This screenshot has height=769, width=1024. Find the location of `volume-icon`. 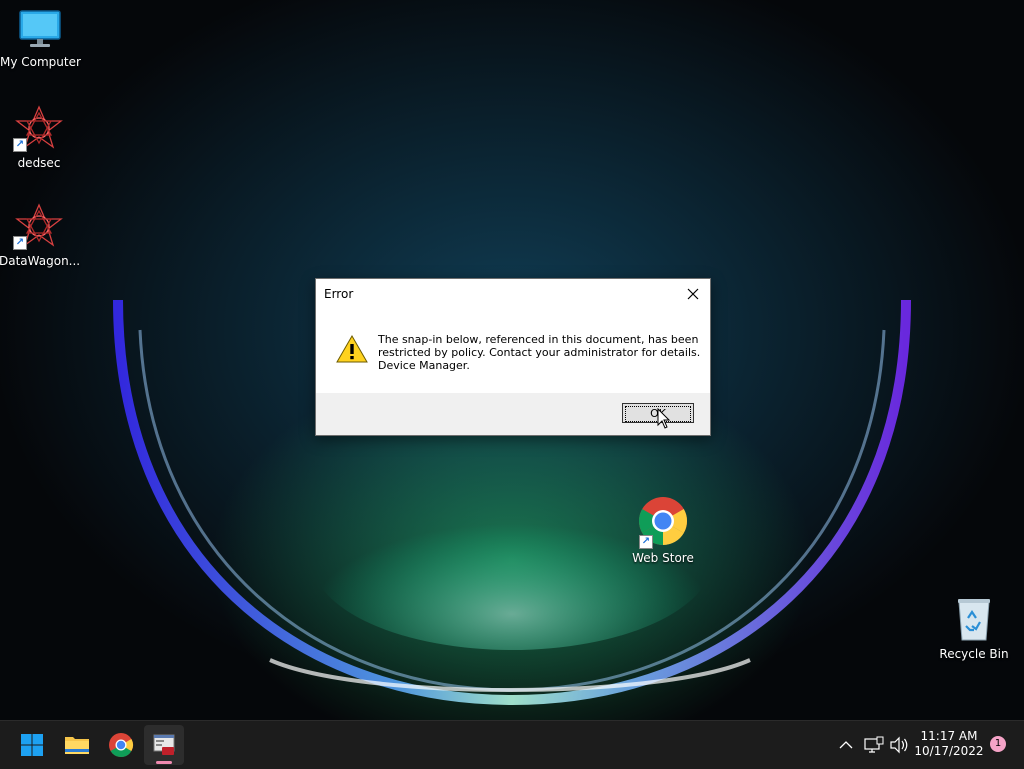

volume-icon is located at coordinates (899, 745).